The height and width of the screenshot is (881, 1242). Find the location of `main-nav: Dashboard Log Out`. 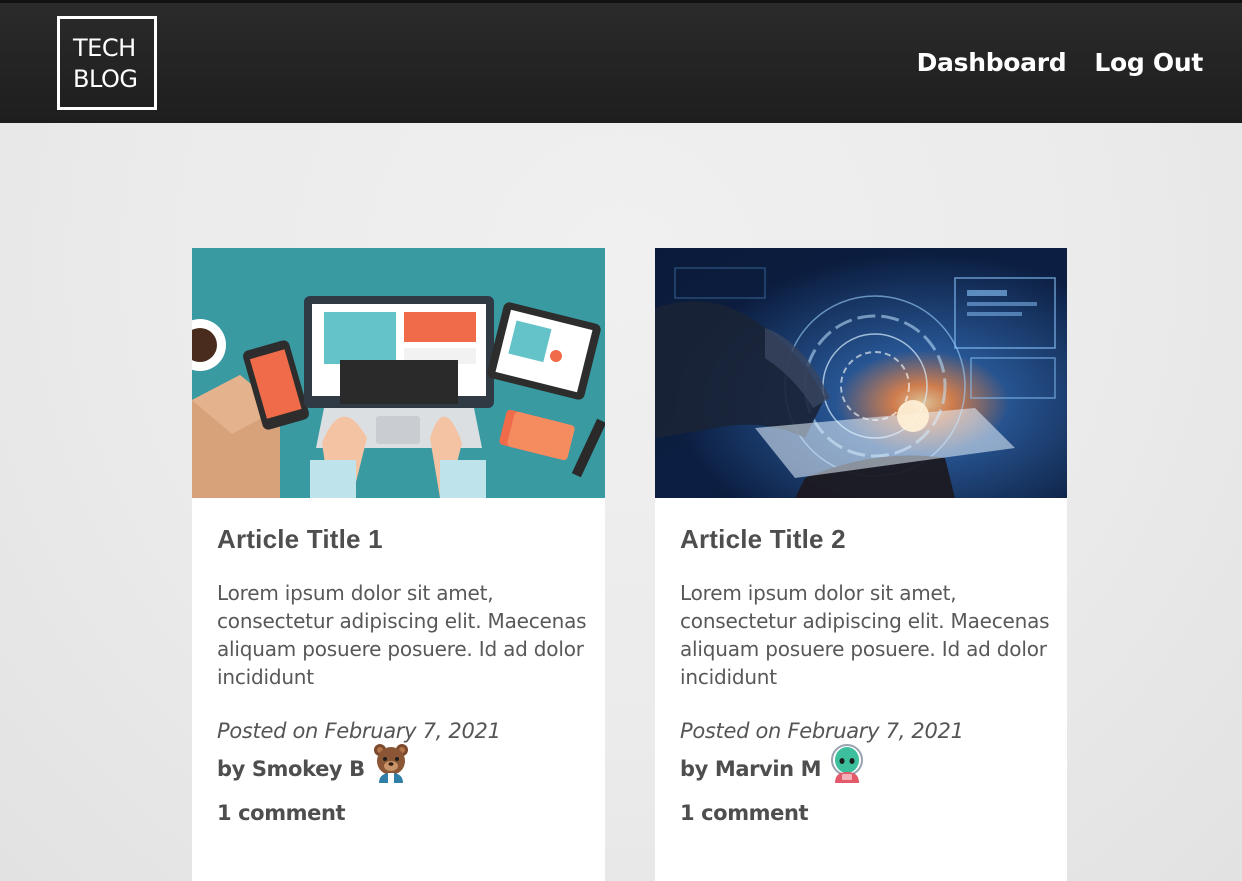

main-nav: Dashboard Log Out is located at coordinates (1060, 62).